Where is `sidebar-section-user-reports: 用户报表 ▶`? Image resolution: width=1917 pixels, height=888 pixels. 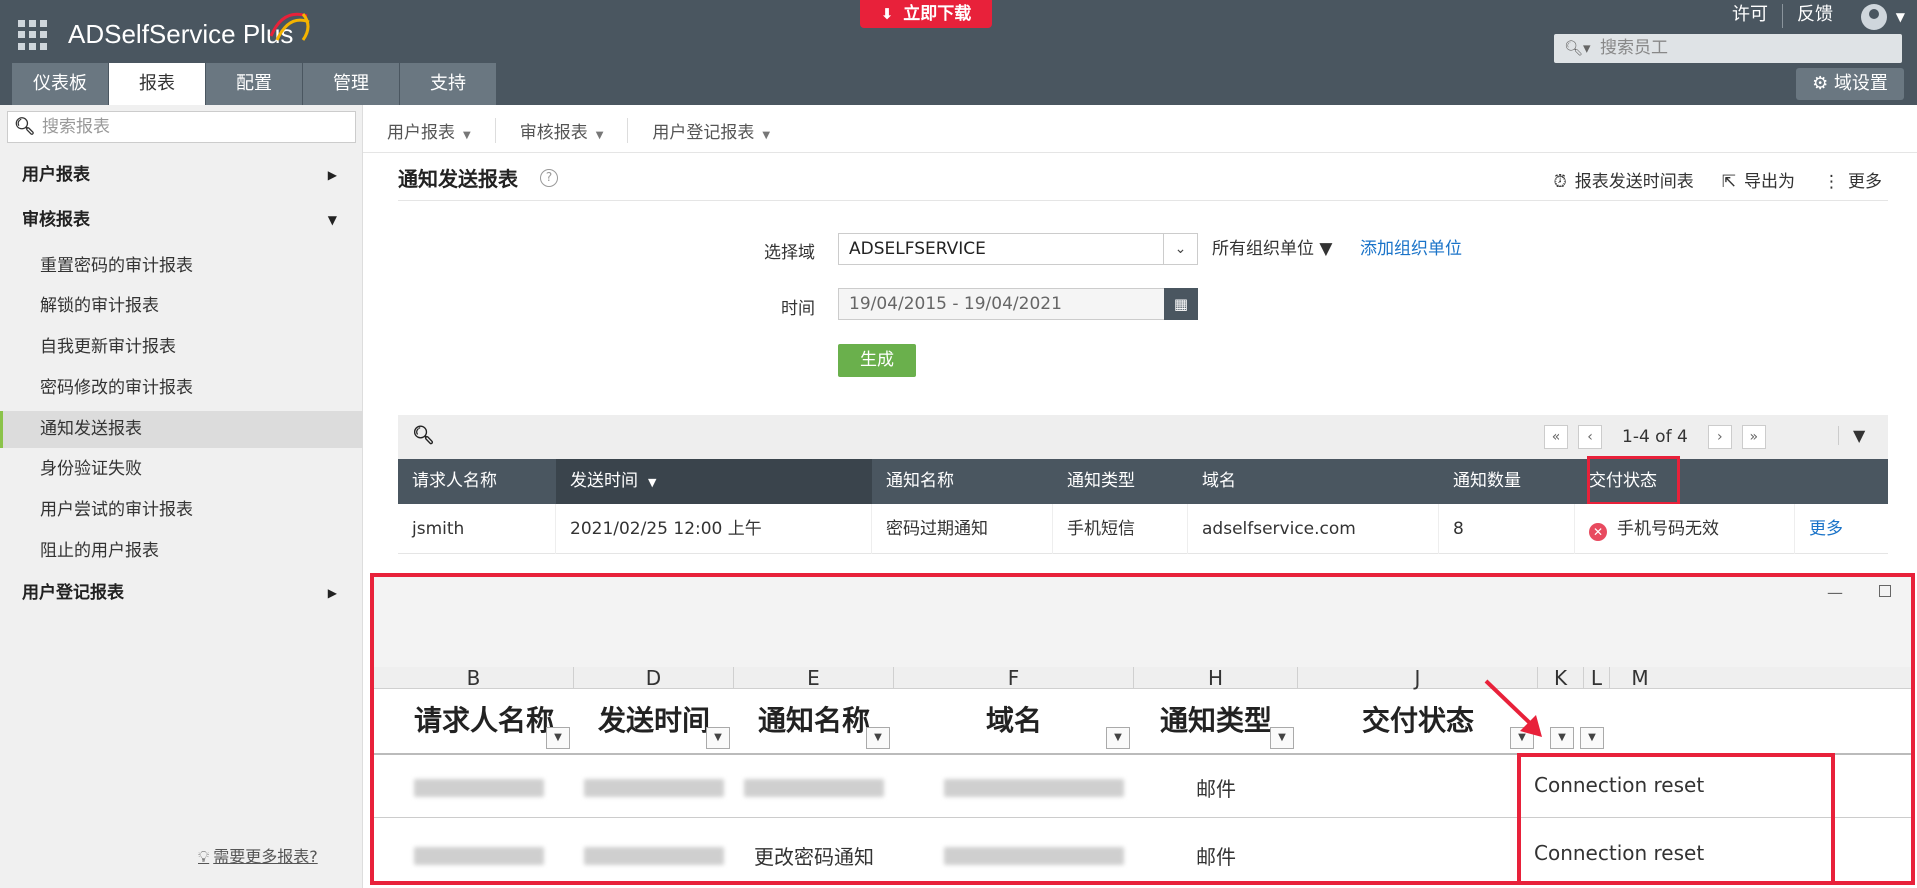
sidebar-section-user-reports: 用户报表 ▶ is located at coordinates (181, 175).